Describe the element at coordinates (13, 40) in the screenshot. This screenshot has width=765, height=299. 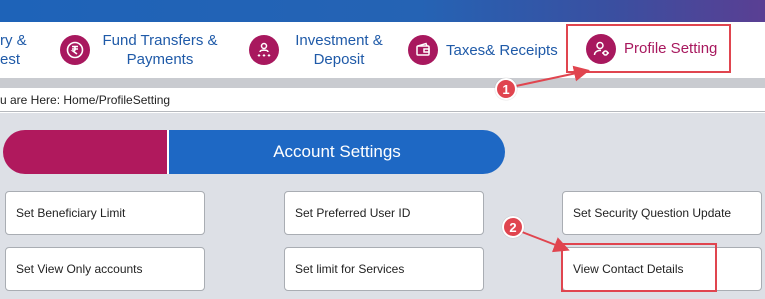
I see `nav-label-line1: ry &` at that location.